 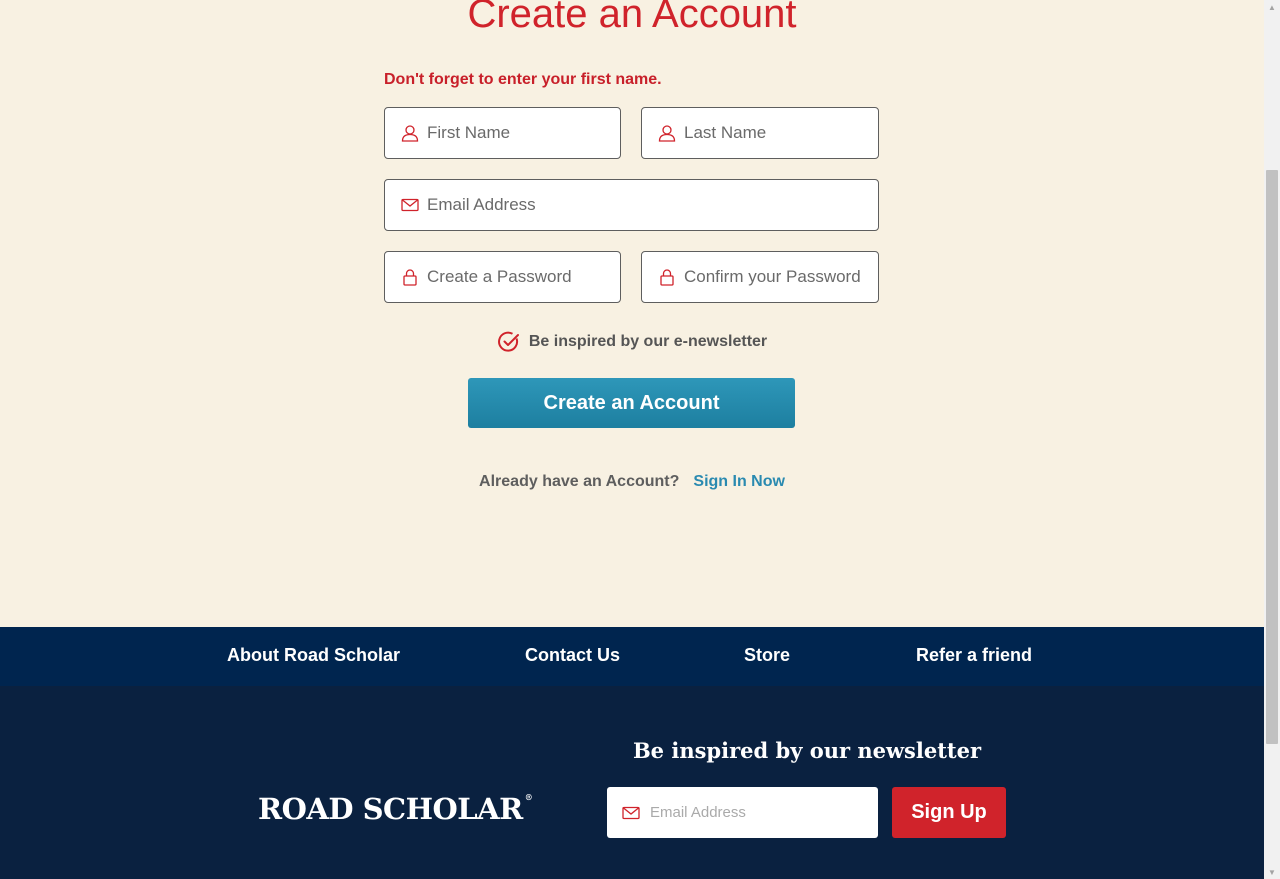 I want to click on last-name-field, so click(x=760, y=133).